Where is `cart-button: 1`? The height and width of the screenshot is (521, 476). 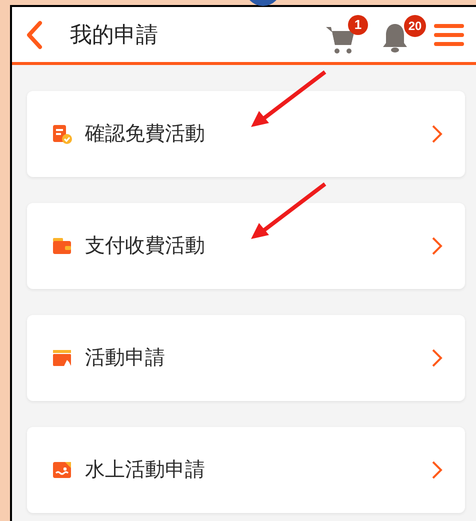
cart-button: 1 is located at coordinates (346, 34).